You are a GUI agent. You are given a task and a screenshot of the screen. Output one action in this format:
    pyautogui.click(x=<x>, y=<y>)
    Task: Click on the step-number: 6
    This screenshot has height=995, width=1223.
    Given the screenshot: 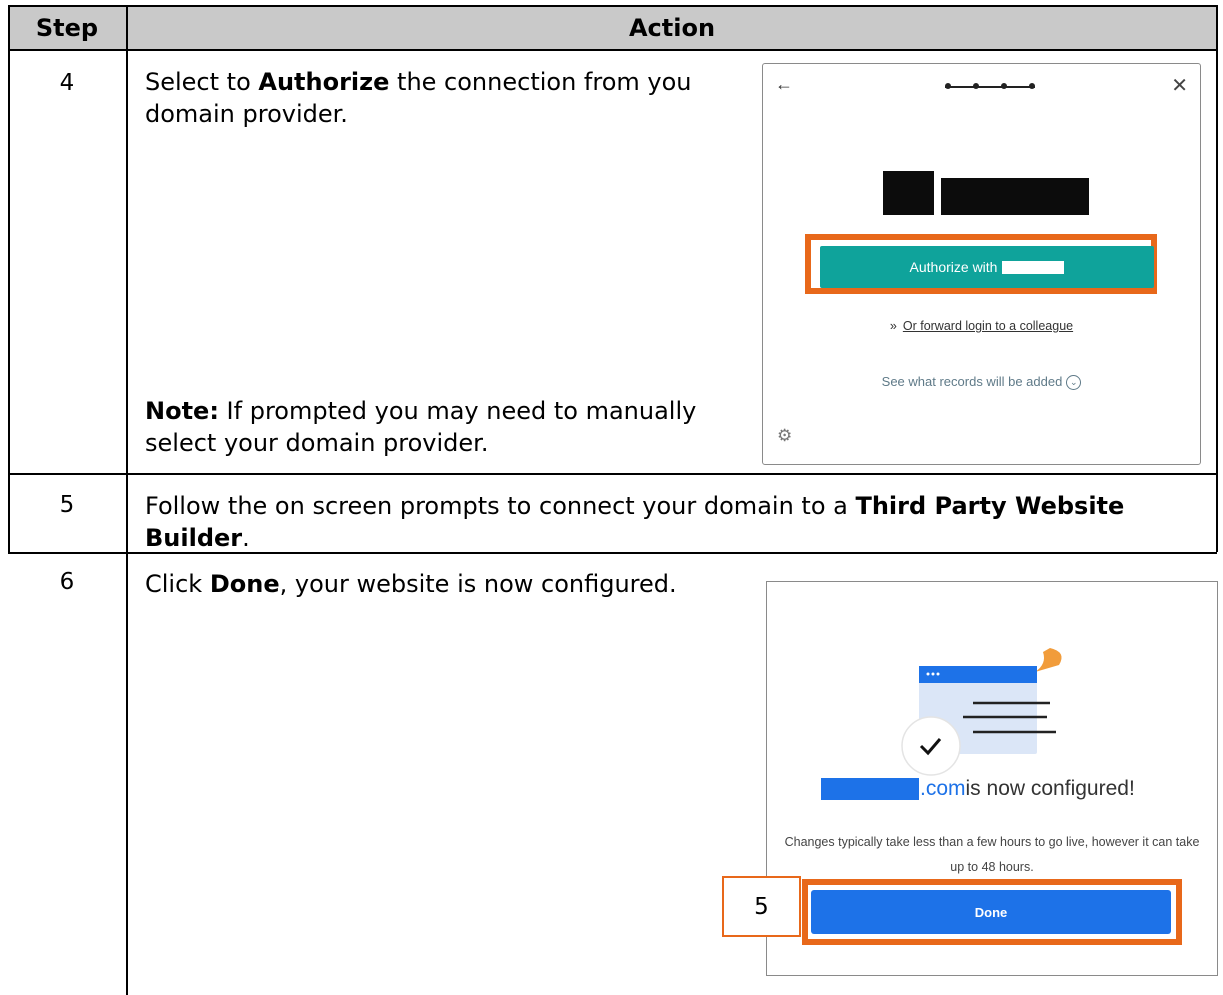 What is the action you would take?
    pyautogui.click(x=67, y=582)
    